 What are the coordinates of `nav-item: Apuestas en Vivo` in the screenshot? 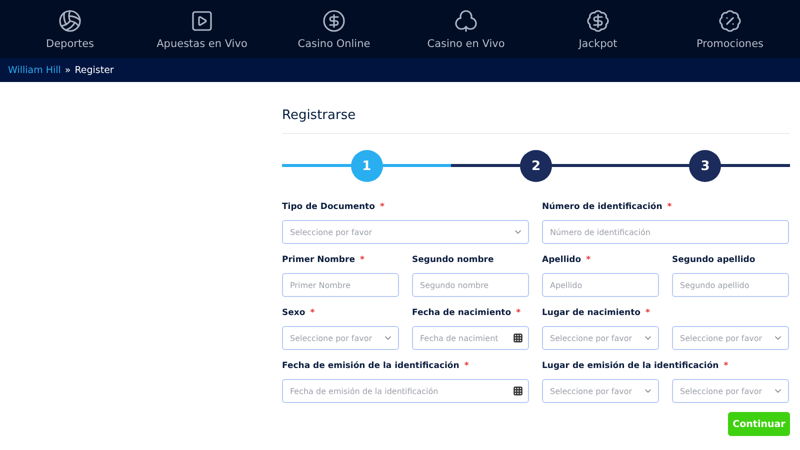 It's located at (202, 29).